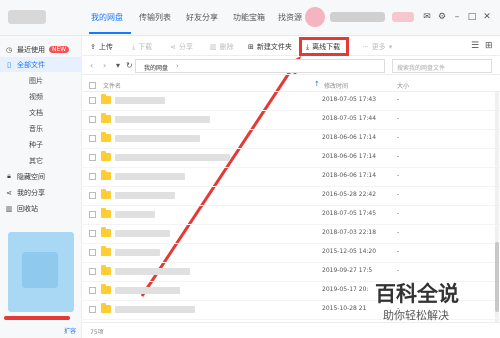 The width and height of the screenshot is (500, 338). I want to click on file-modified: 2018-07-05 17:45, so click(349, 213).